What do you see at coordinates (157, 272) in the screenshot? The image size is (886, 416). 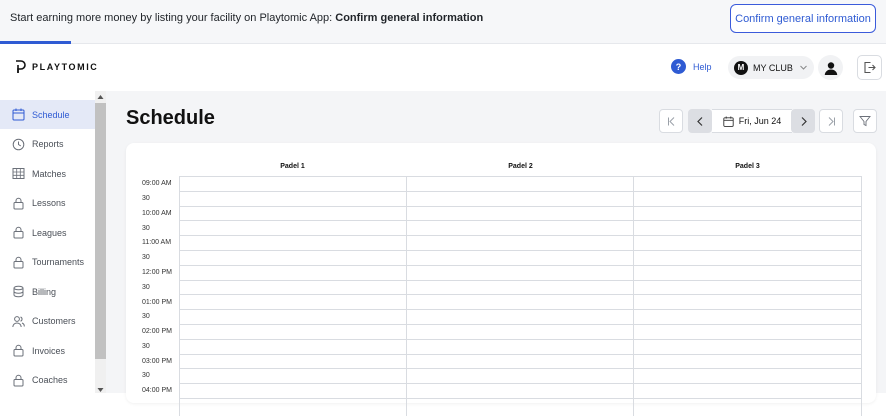 I see `time-slot-label: 12:00 PM` at bounding box center [157, 272].